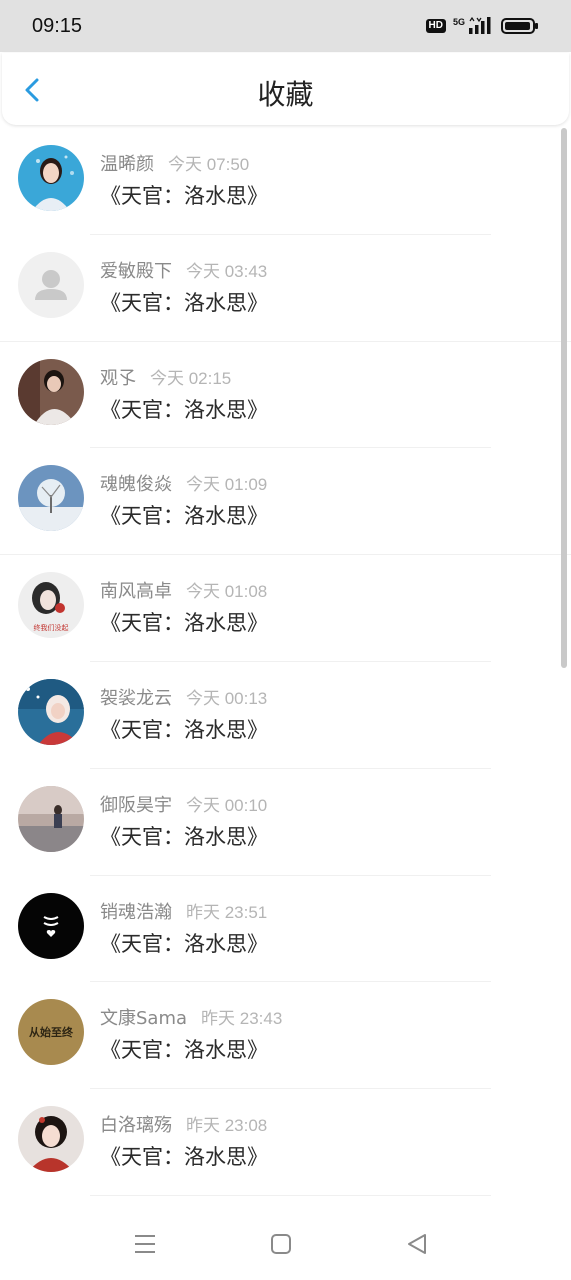 The width and height of the screenshot is (571, 1280). Describe the element at coordinates (227, 698) in the screenshot. I see `item-time: 今天 00:13` at that location.